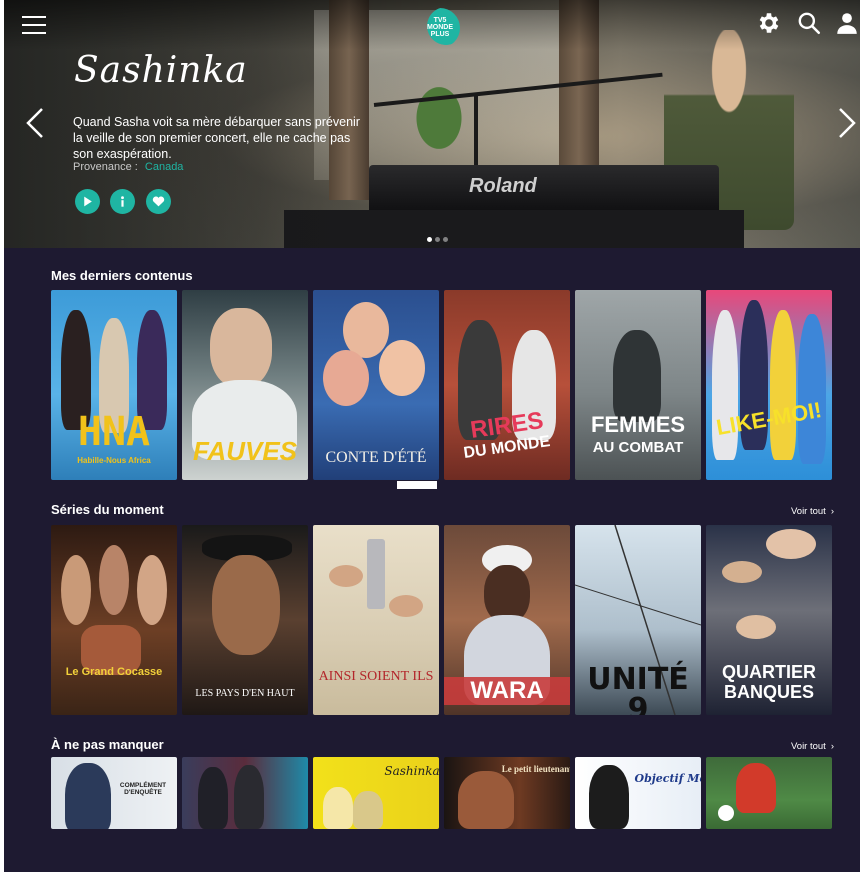 This screenshot has height=872, width=864. What do you see at coordinates (376, 676) in the screenshot?
I see `poster-title: AINSI SOIENT ILS` at bounding box center [376, 676].